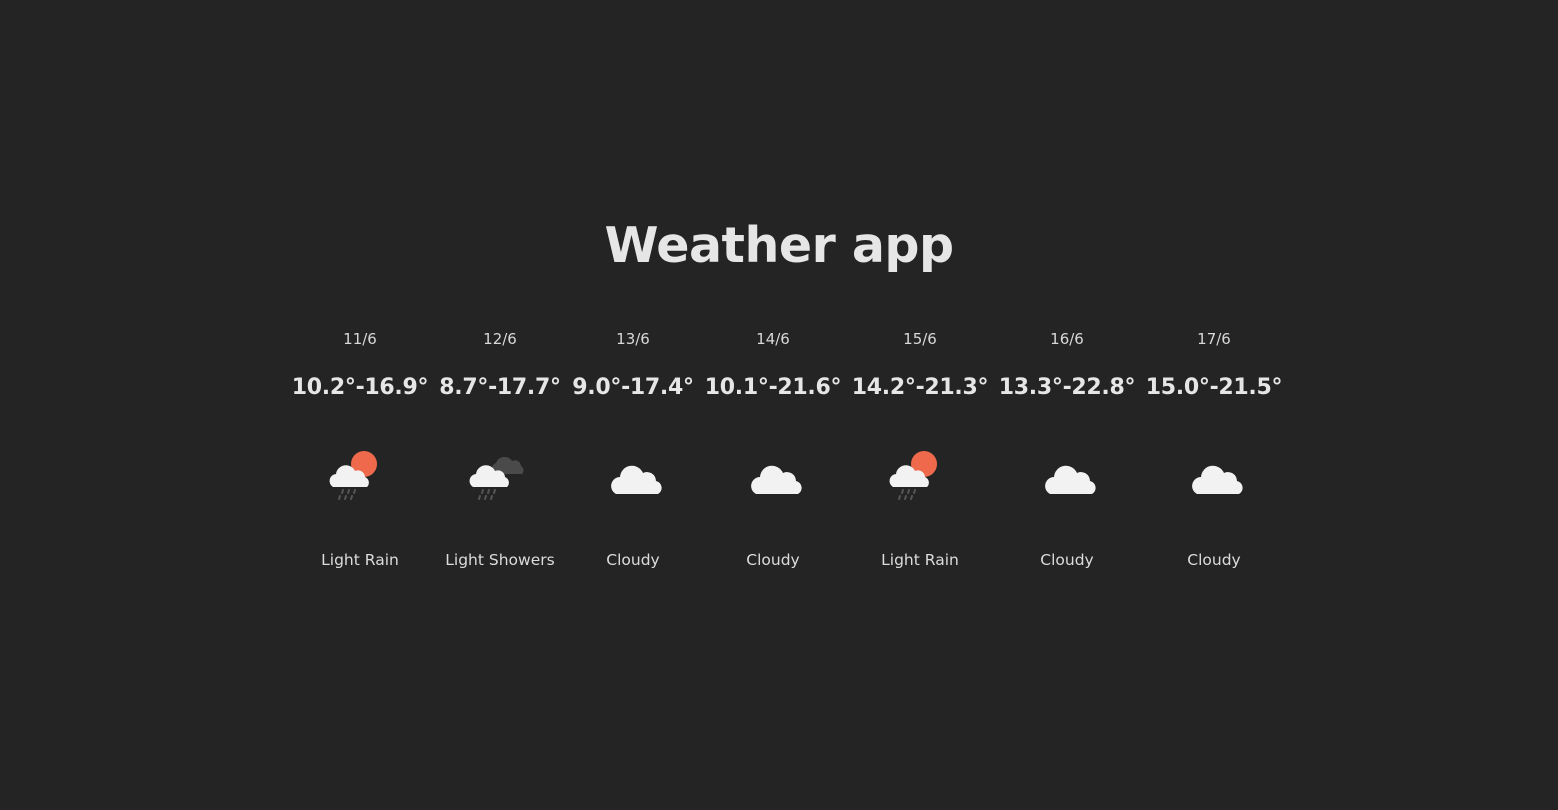  Describe the element at coordinates (1214, 387) in the screenshot. I see `day-temperature-range: 15.0°-21.5°` at that location.